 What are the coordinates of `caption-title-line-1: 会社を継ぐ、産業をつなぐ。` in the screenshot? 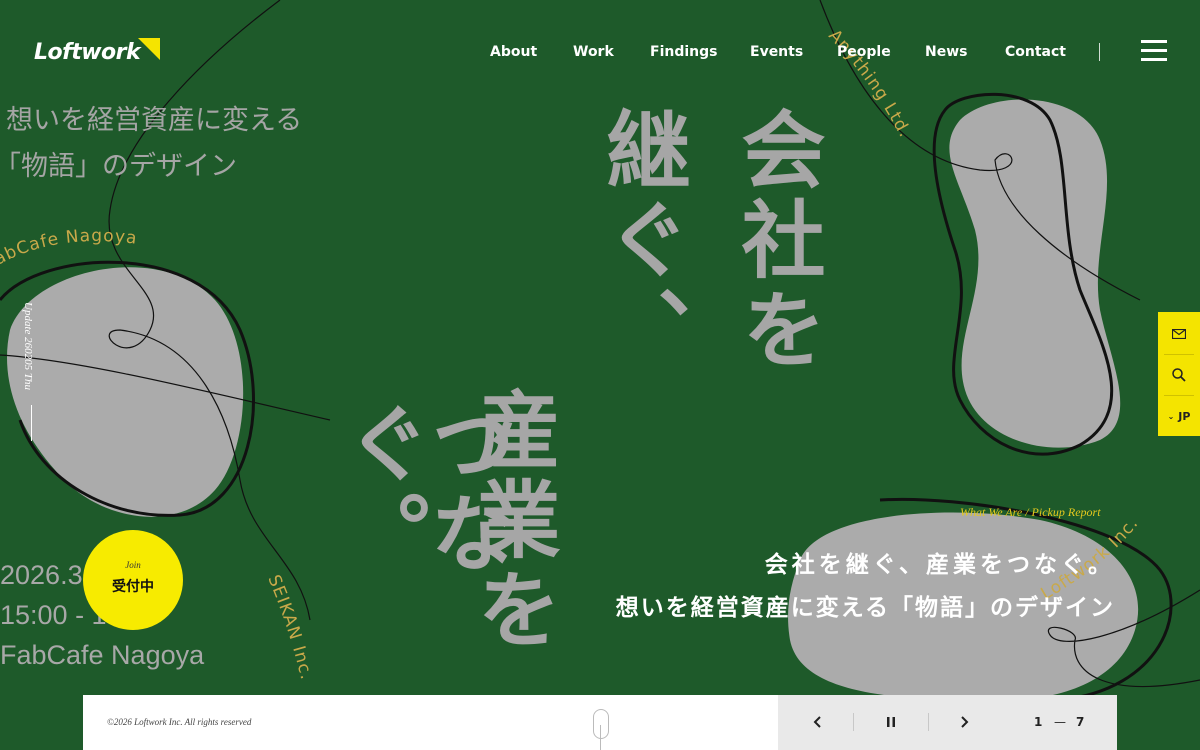 It's located at (940, 562).